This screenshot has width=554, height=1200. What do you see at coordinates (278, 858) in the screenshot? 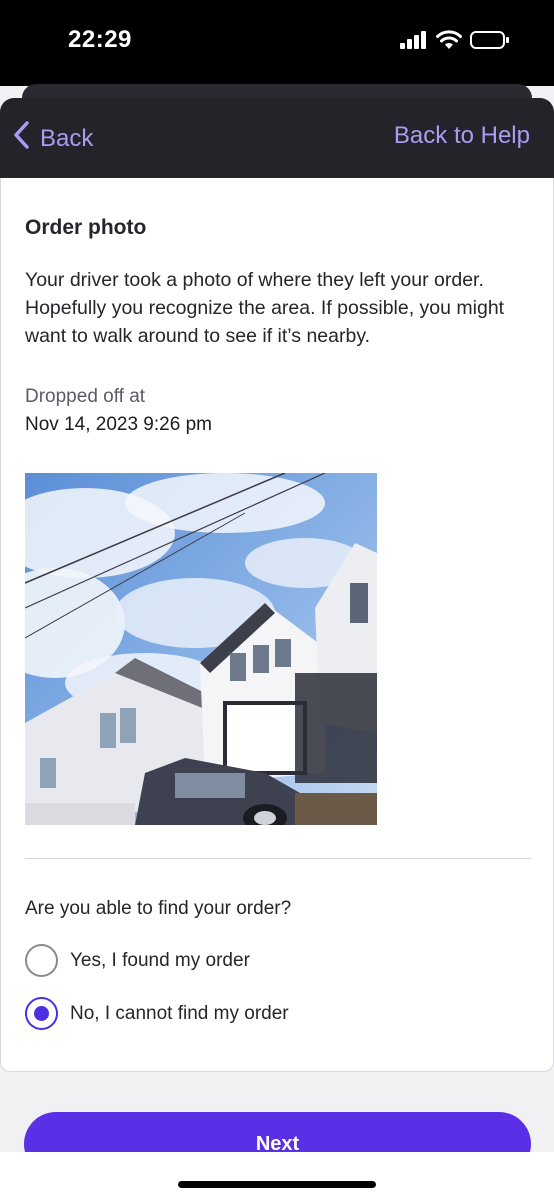
I see `section-divider` at bounding box center [278, 858].